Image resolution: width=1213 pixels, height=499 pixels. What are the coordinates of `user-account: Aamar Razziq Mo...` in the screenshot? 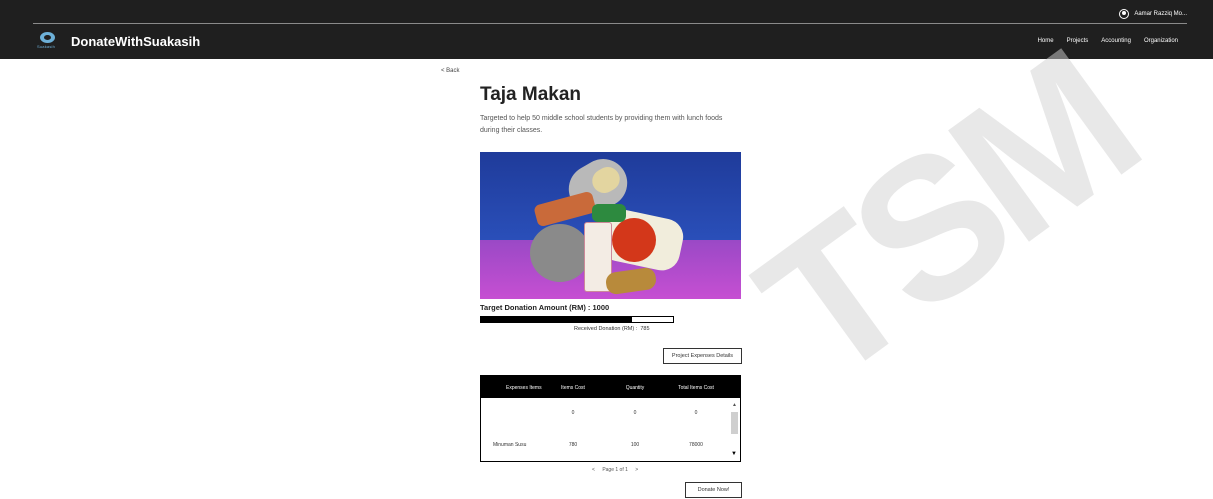 It's located at (1153, 14).